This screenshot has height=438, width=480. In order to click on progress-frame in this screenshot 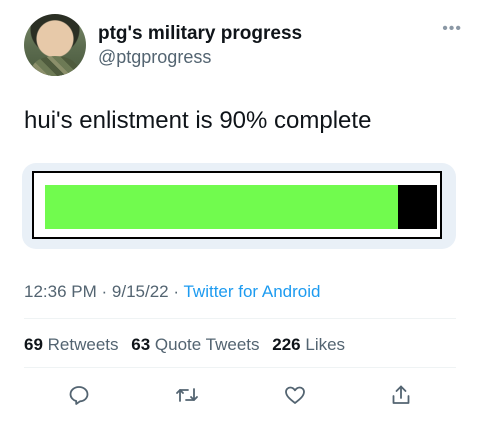, I will do `click(237, 205)`.